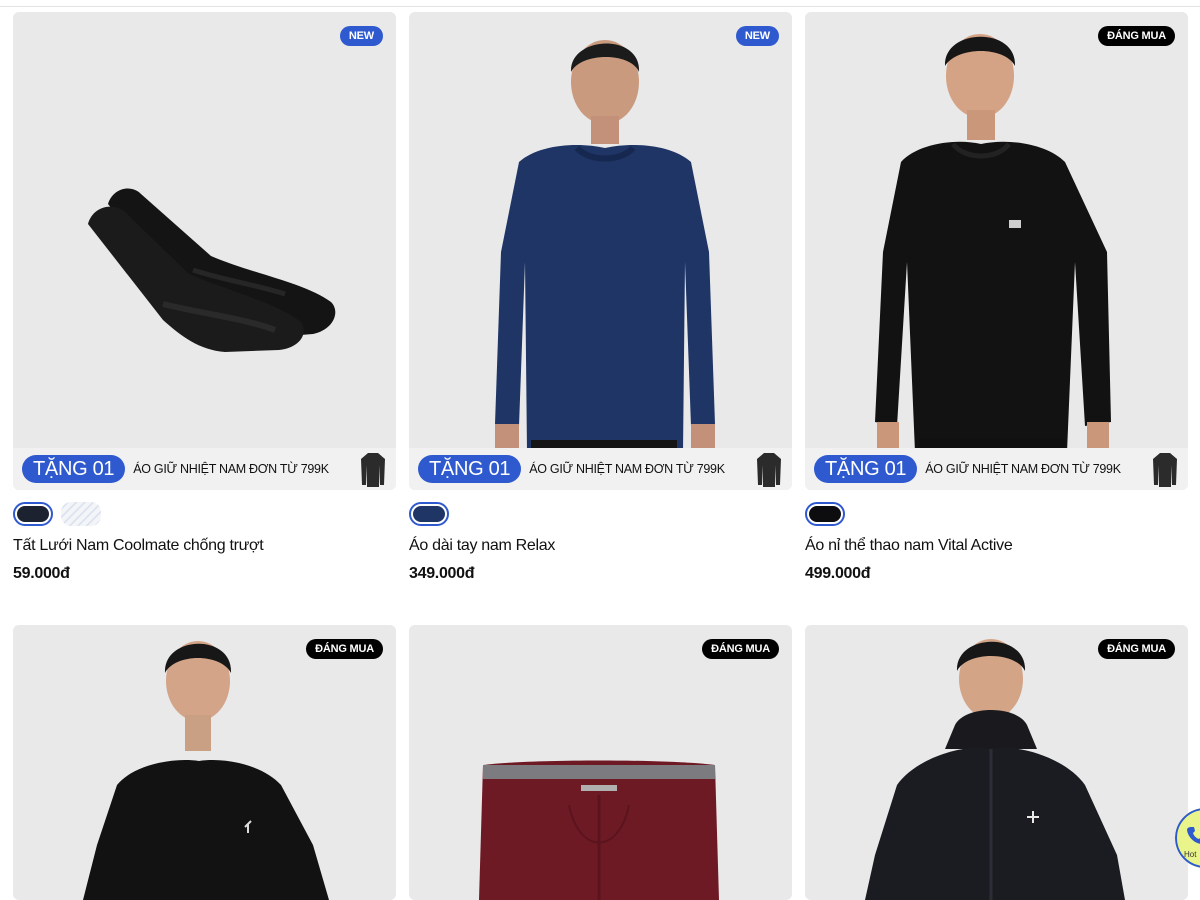 Image resolution: width=1200 pixels, height=900 pixels. Describe the element at coordinates (600, 546) in the screenshot. I see `product-name: Áo dài tay nam Relax` at that location.